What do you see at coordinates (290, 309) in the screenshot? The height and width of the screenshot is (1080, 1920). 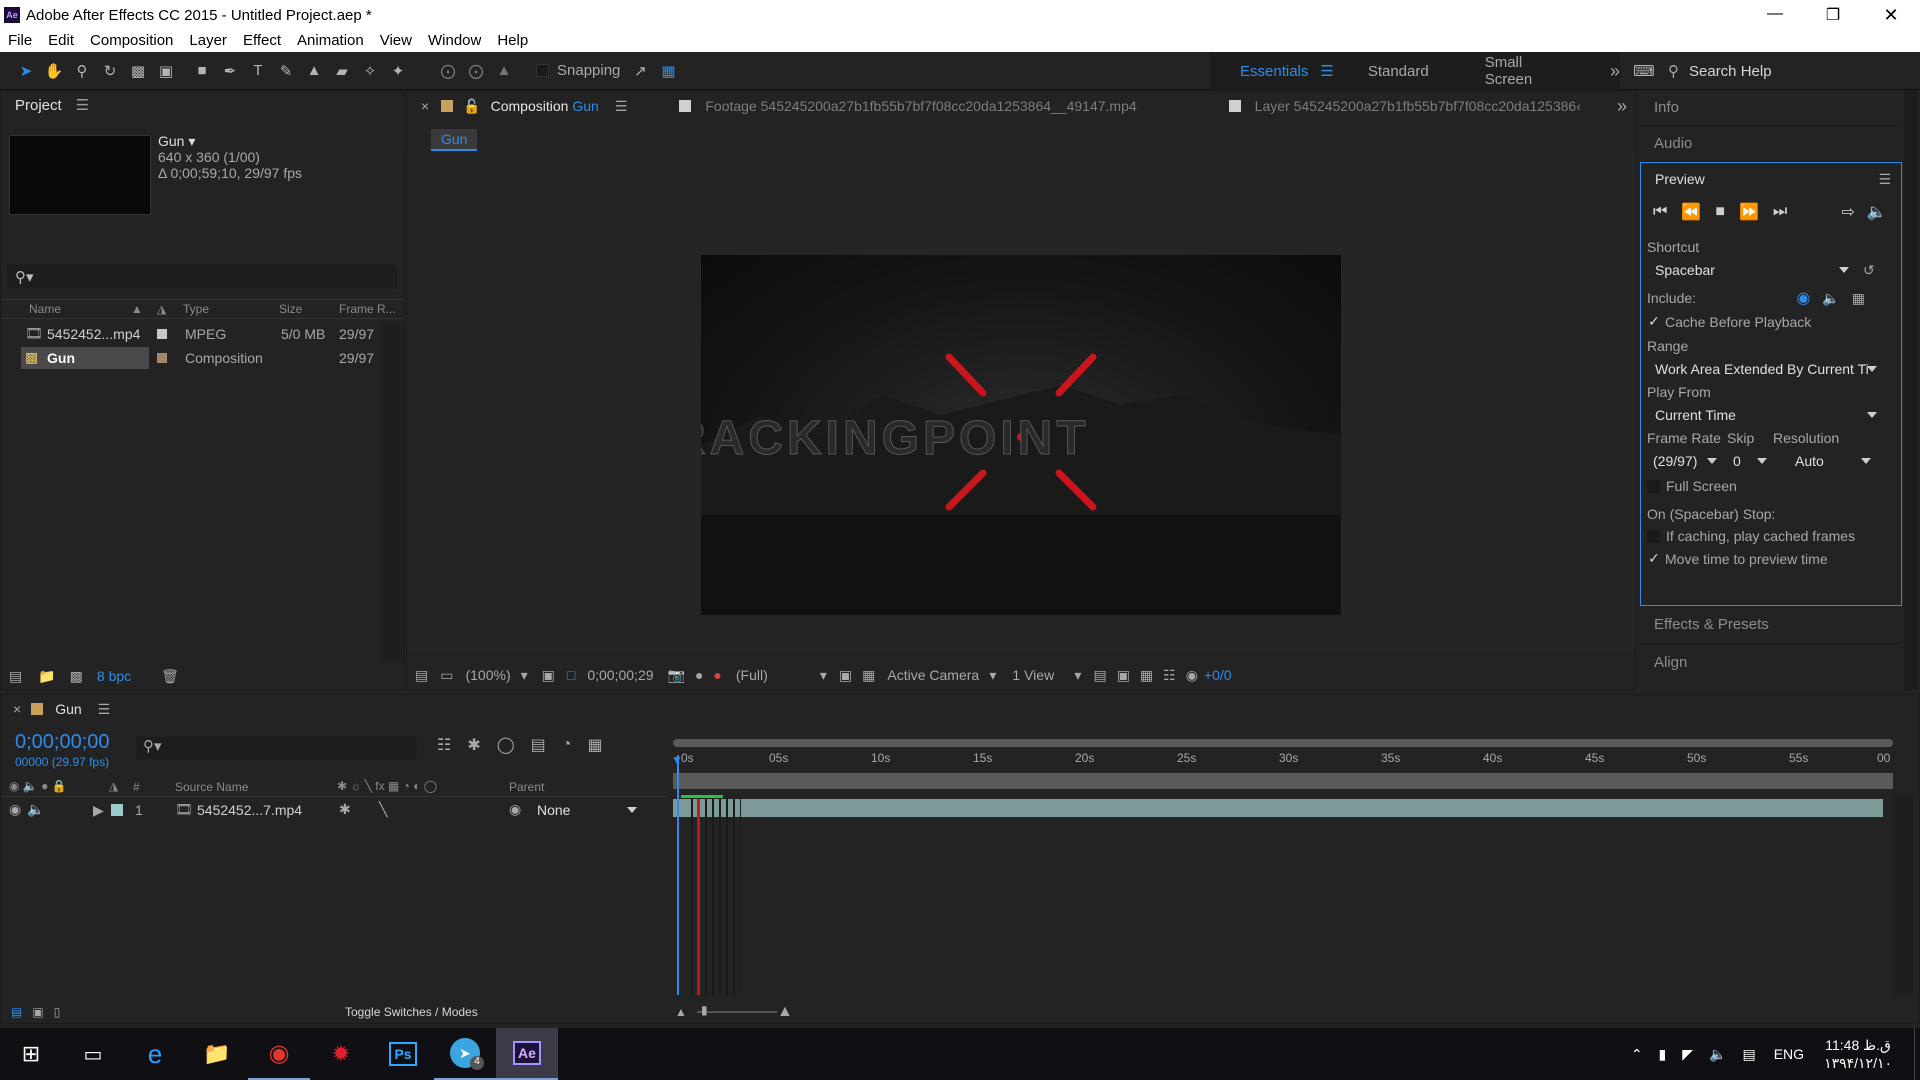 I see `col-size: Size` at bounding box center [290, 309].